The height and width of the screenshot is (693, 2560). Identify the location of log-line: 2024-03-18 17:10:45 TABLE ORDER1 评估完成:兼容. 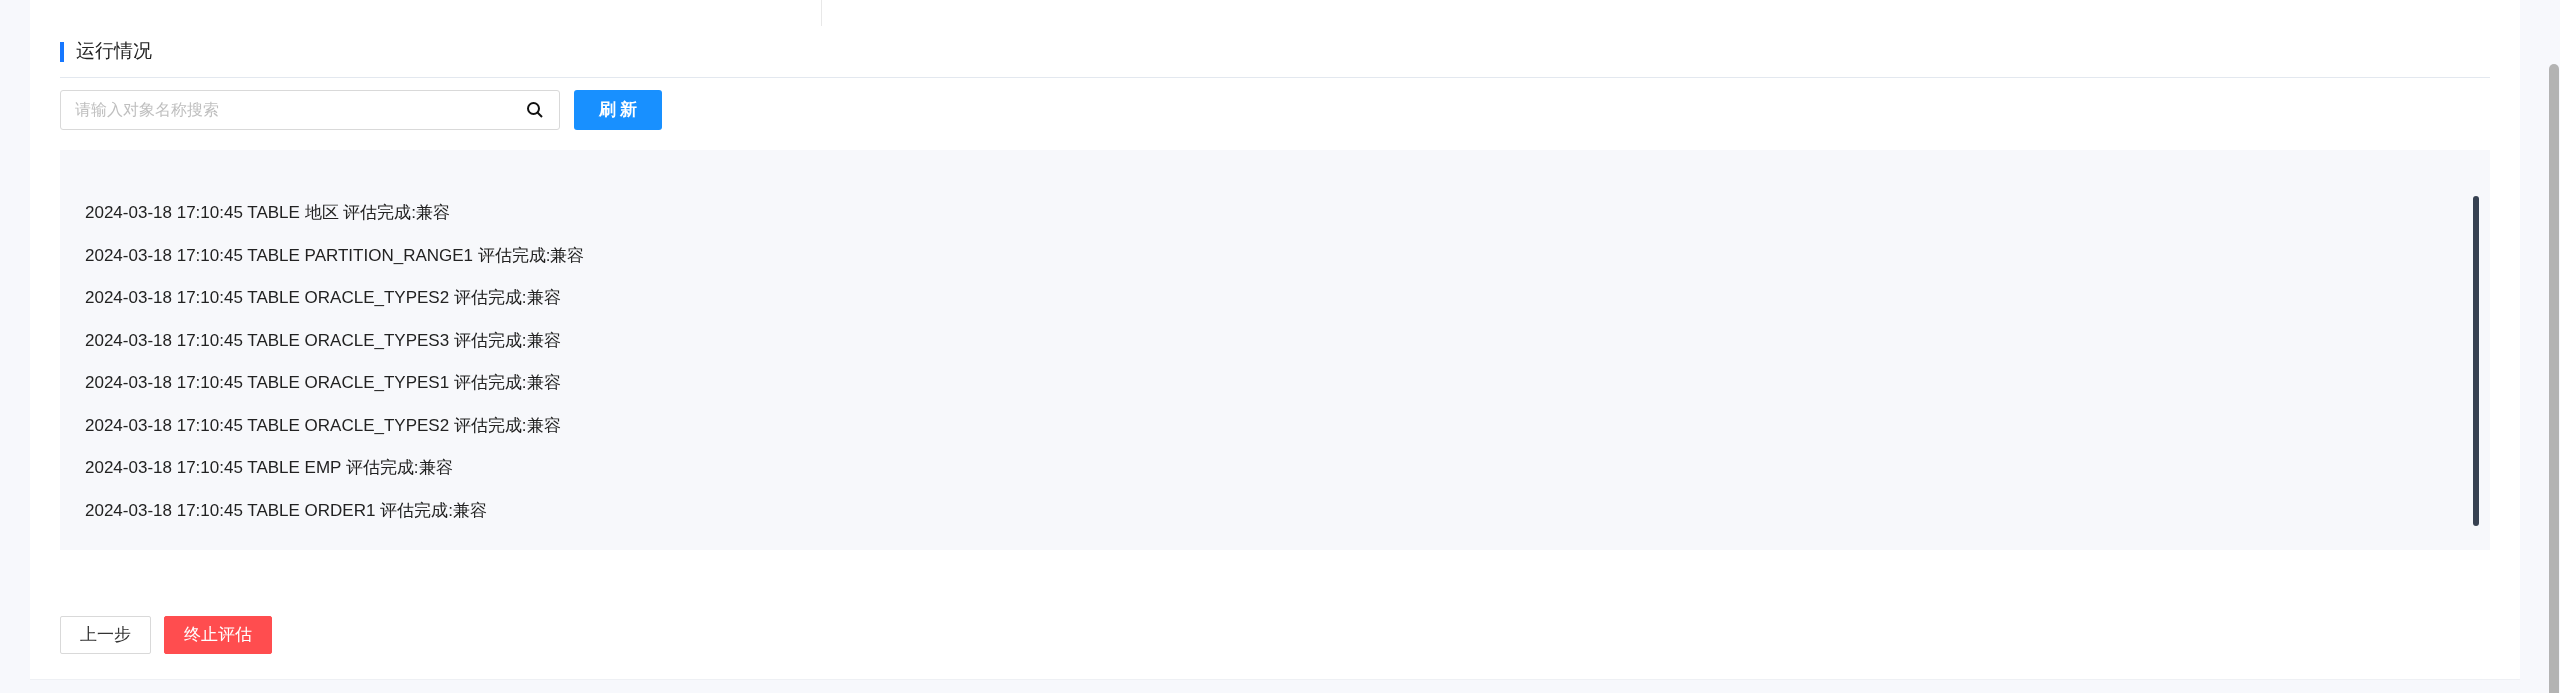
(286, 510).